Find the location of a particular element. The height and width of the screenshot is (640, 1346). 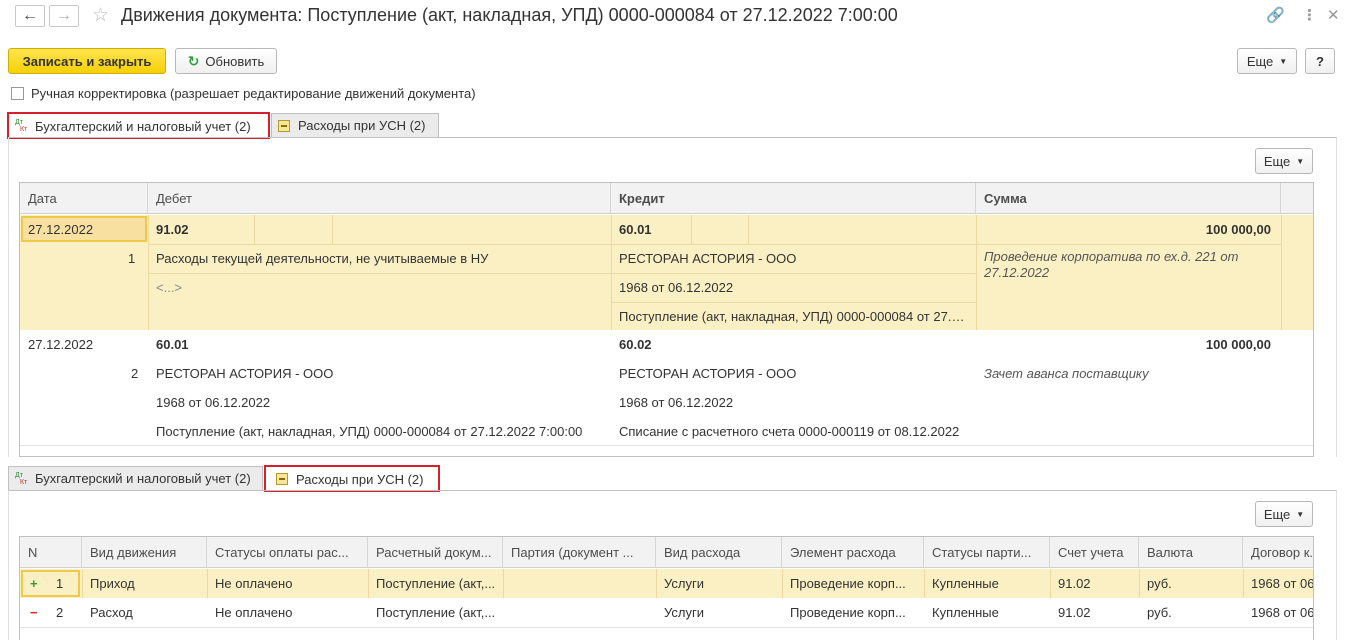

usn-more-label: Еще is located at coordinates (1277, 514).